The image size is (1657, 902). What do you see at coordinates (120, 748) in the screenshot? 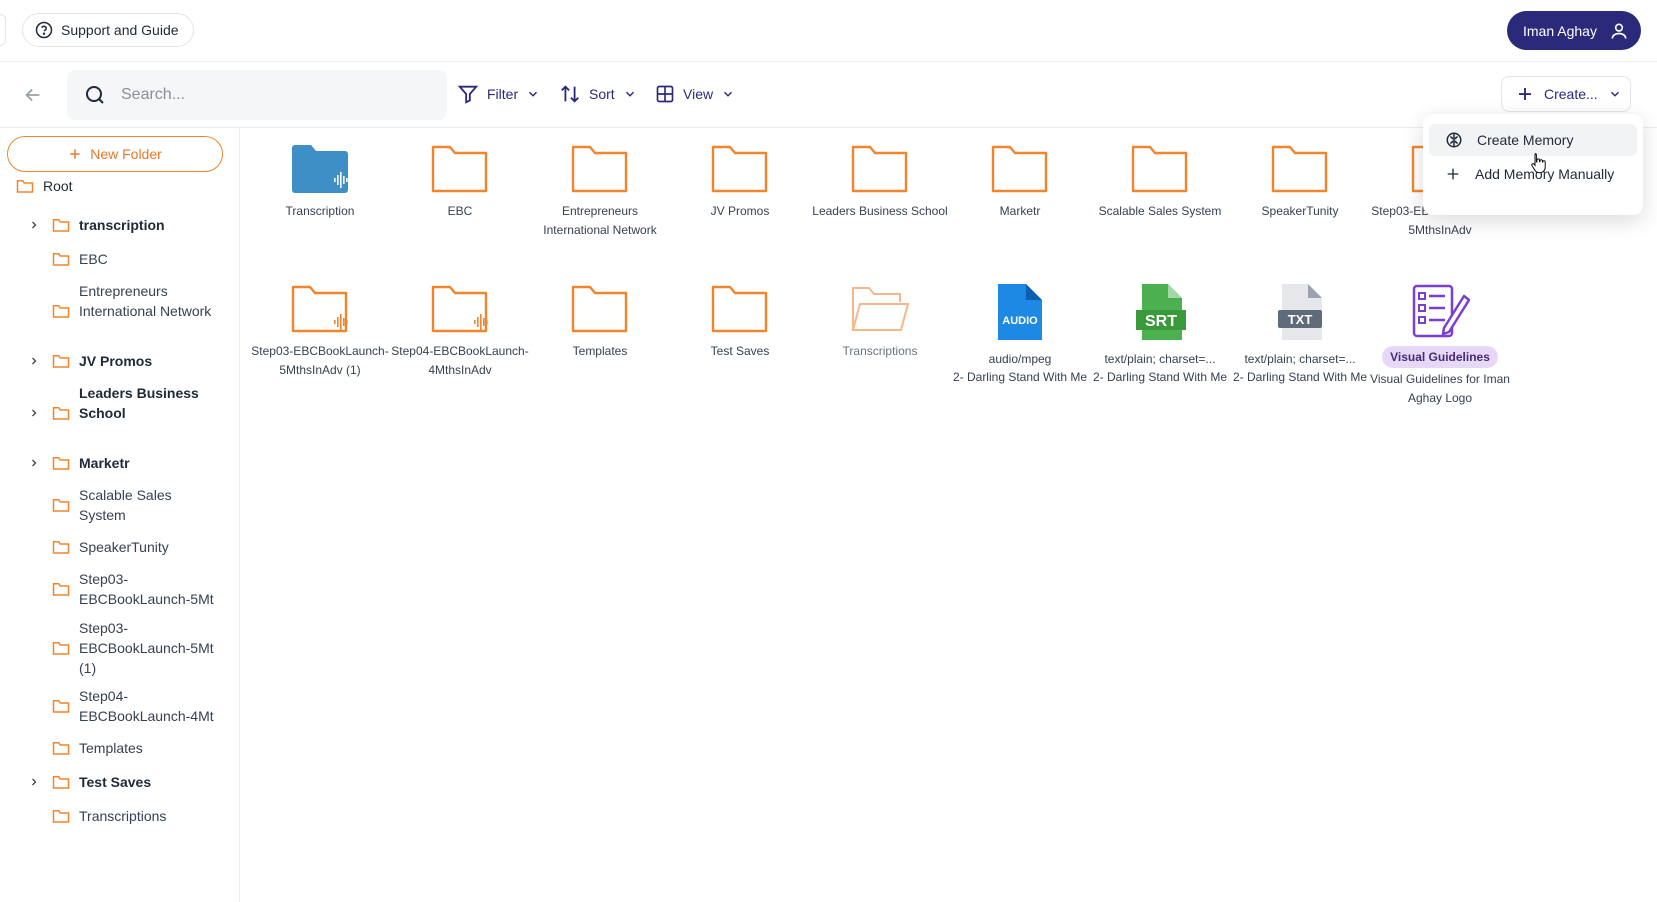
I see `sidebar-tree-item: Templates` at bounding box center [120, 748].